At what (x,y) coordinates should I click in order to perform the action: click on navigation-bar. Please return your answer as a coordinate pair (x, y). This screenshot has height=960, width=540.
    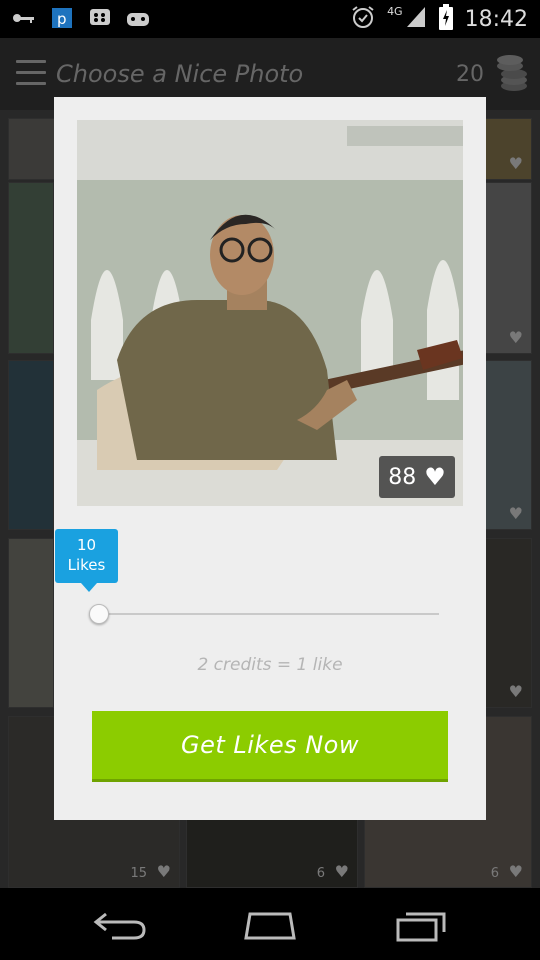
    Looking at the image, I should click on (270, 924).